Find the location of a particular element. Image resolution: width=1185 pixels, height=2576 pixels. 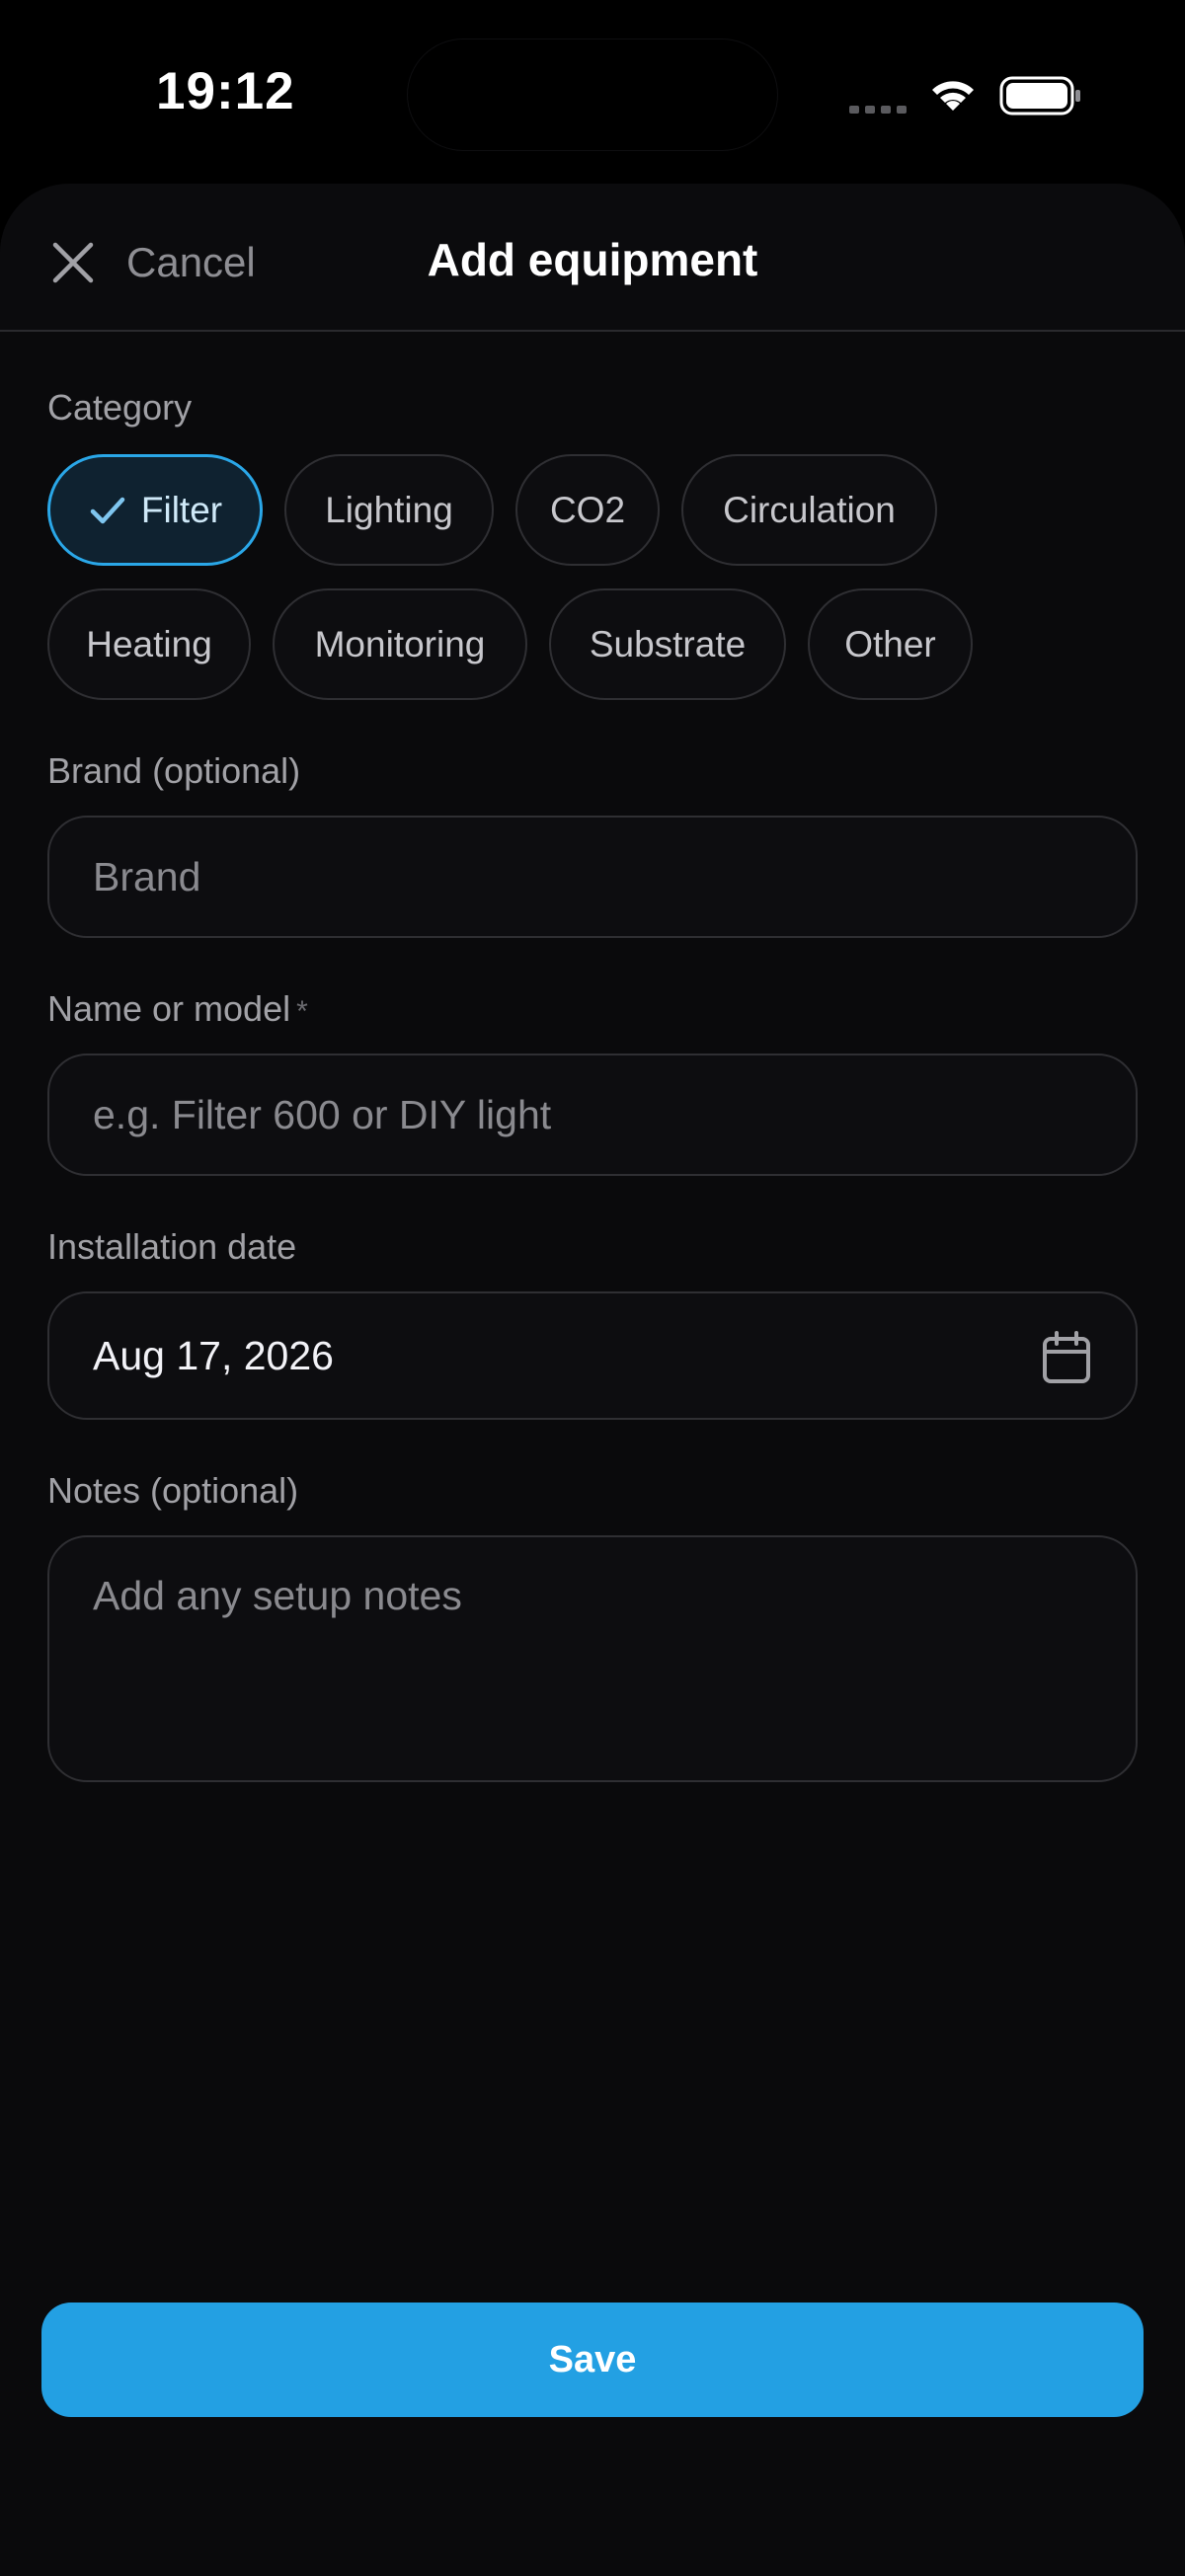

chip-filter: Filter is located at coordinates (155, 510).